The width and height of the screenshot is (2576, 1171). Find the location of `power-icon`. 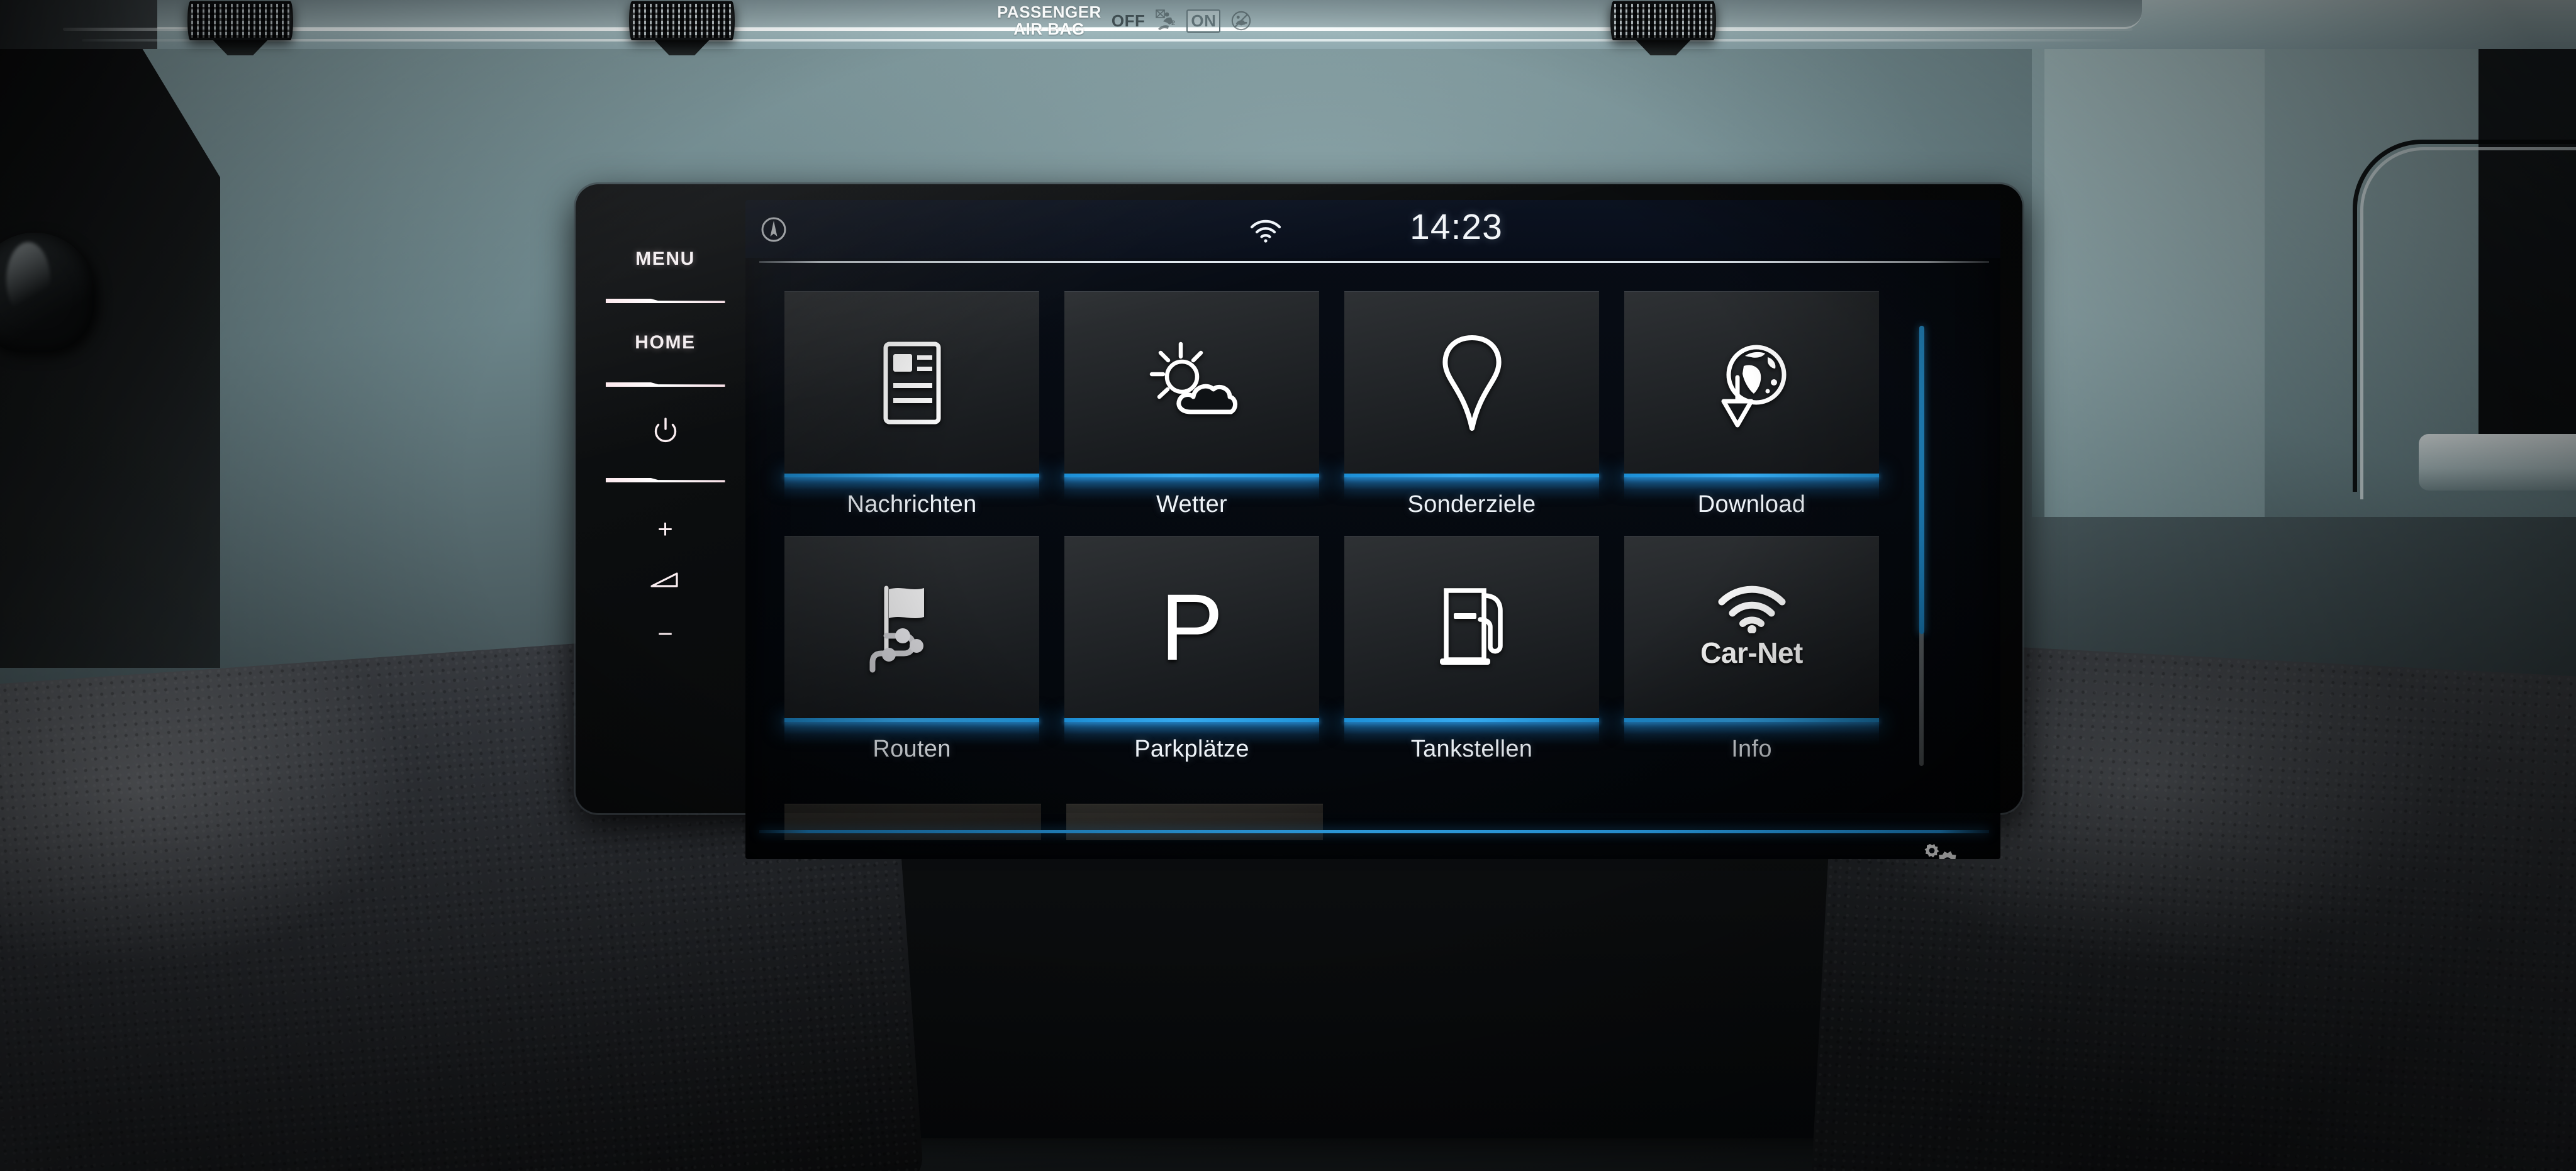

power-icon is located at coordinates (665, 430).